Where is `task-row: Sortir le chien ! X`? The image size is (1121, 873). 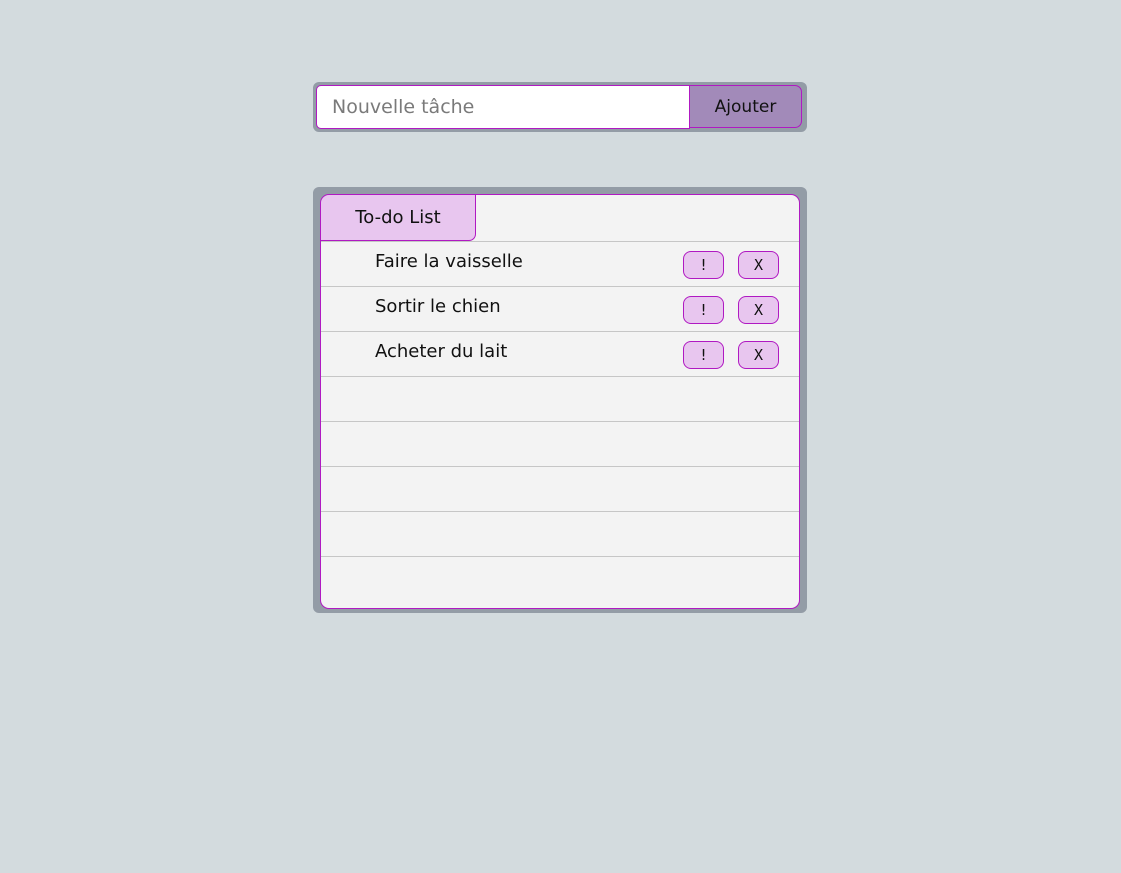
task-row: Sortir le chien ! X is located at coordinates (560, 308).